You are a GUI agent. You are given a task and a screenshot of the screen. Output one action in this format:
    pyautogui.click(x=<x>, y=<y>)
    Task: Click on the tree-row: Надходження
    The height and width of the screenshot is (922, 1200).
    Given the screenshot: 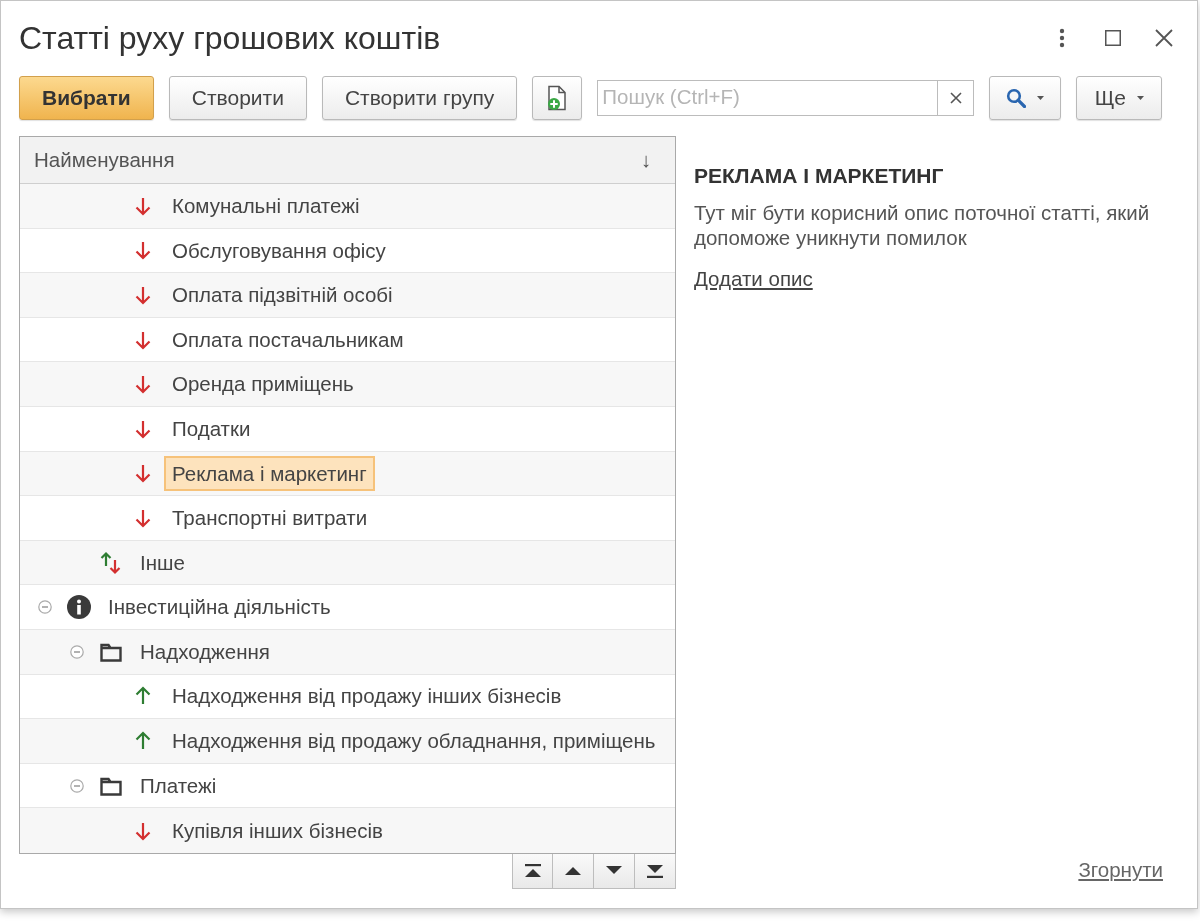 What is the action you would take?
    pyautogui.click(x=347, y=652)
    